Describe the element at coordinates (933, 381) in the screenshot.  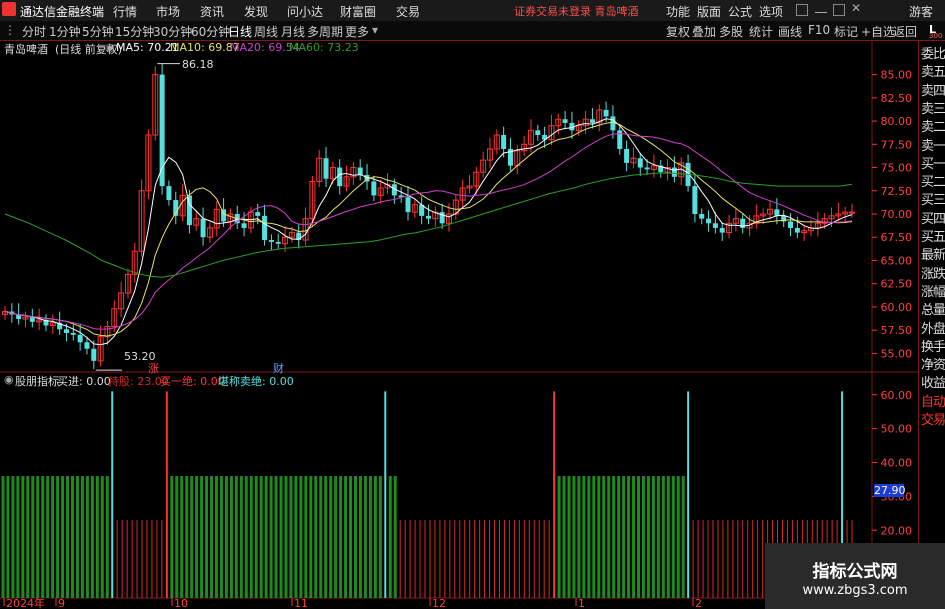
I see `sidebar-item-18: 收益` at that location.